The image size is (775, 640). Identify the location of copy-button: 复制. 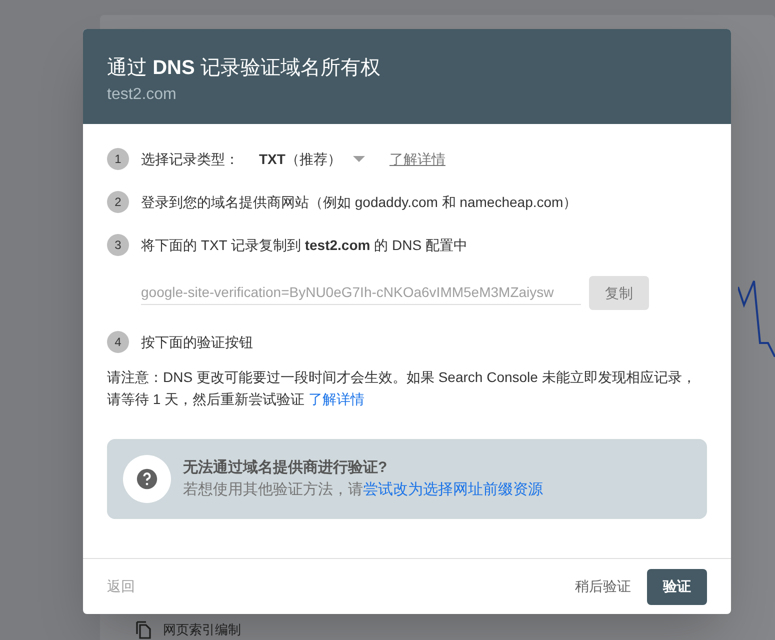
(619, 293).